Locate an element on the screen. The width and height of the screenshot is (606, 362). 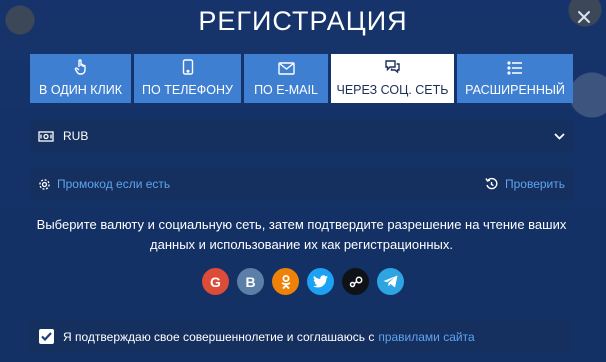
close-icon is located at coordinates (584, 17).